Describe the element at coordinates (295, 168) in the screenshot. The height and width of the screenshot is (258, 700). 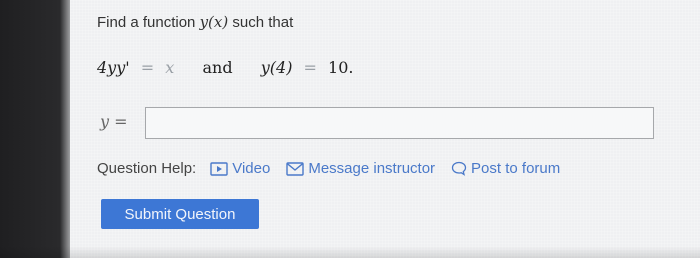
I see `mail-icon` at that location.